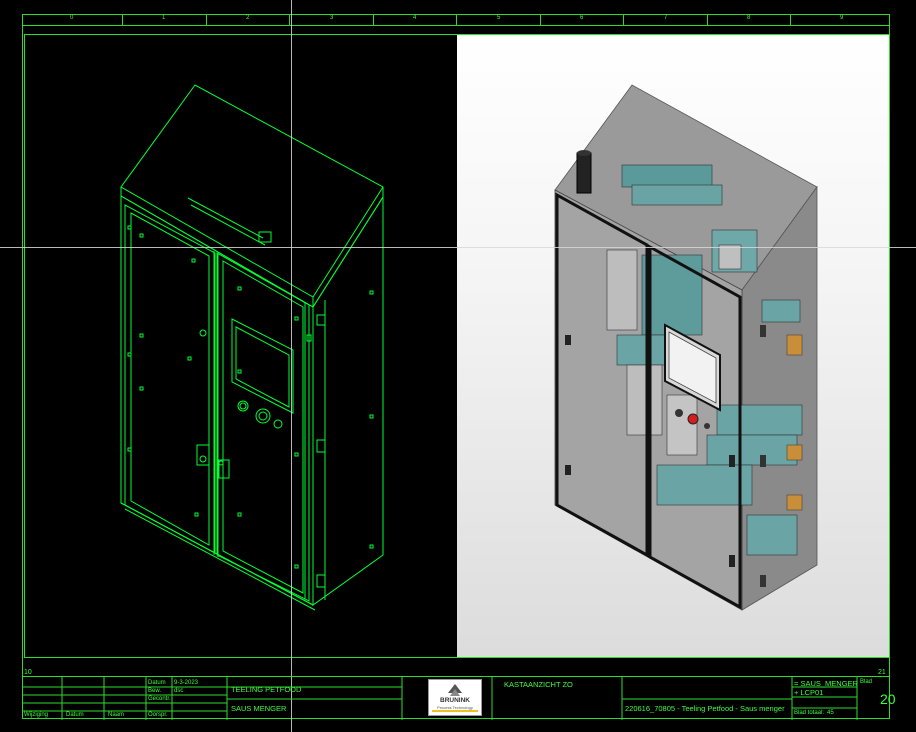  I want to click on edge-number-right: 21, so click(882, 672).